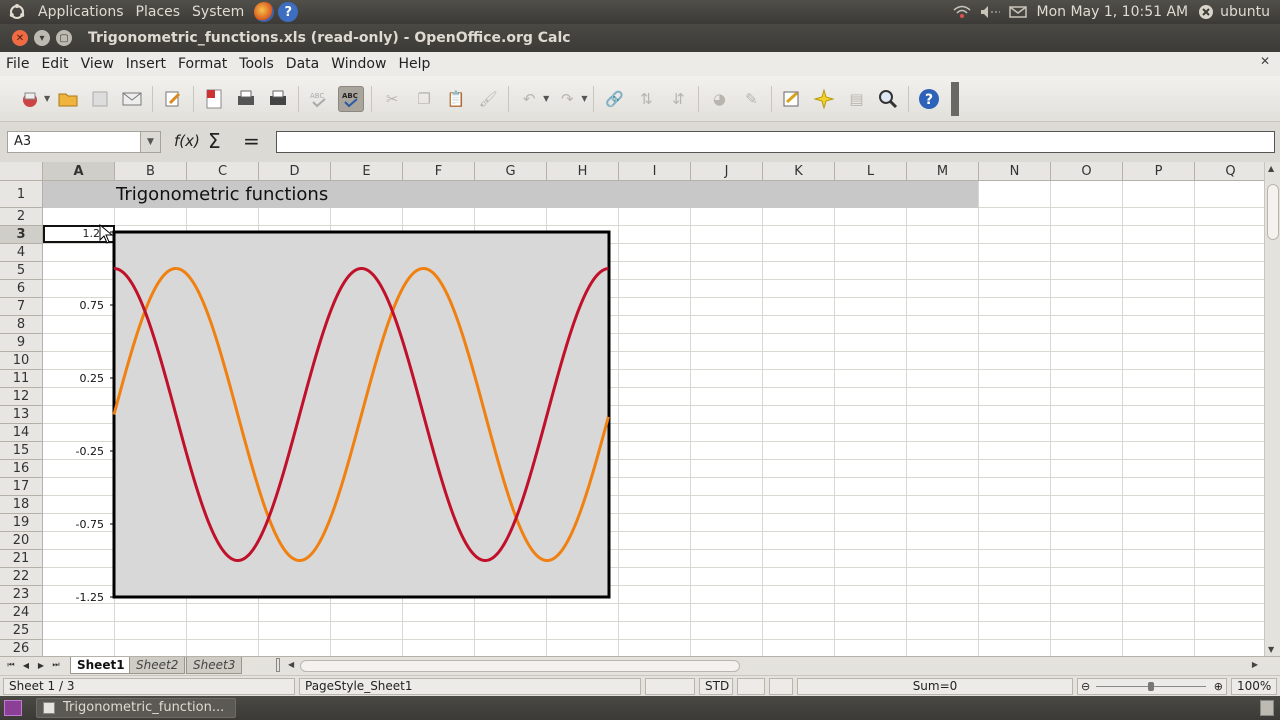  Describe the element at coordinates (1272, 409) in the screenshot. I see `vertical-scrollbar: ▲ ▼` at that location.